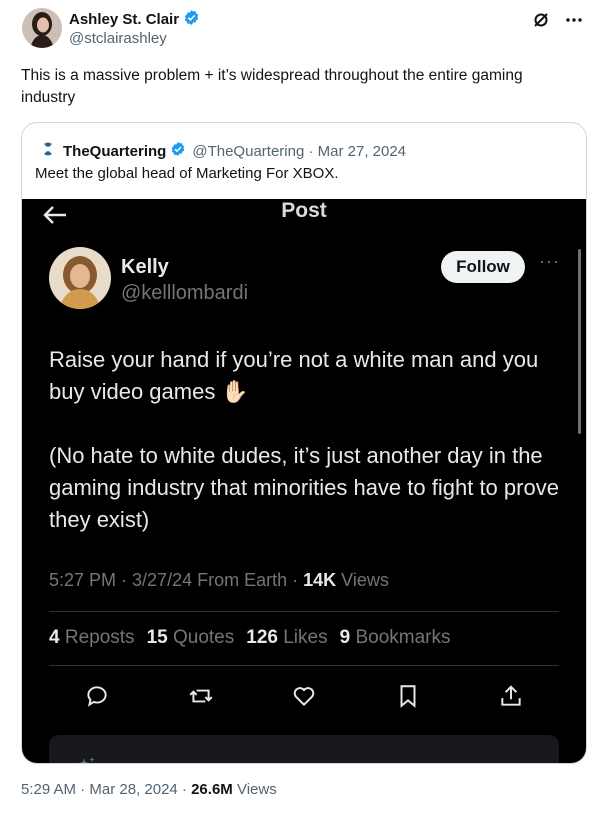  Describe the element at coordinates (320, 580) in the screenshot. I see `screenshot-views-count: 14K` at that location.